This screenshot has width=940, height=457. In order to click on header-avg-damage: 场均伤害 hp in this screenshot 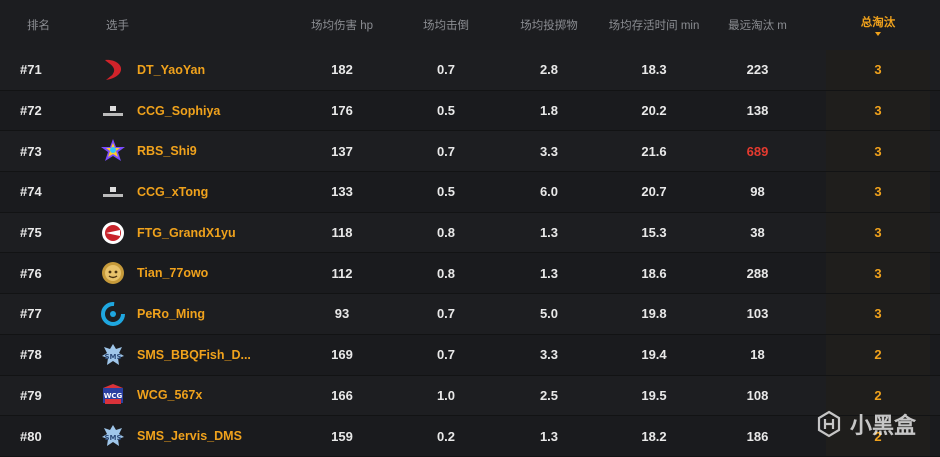, I will do `click(342, 25)`.